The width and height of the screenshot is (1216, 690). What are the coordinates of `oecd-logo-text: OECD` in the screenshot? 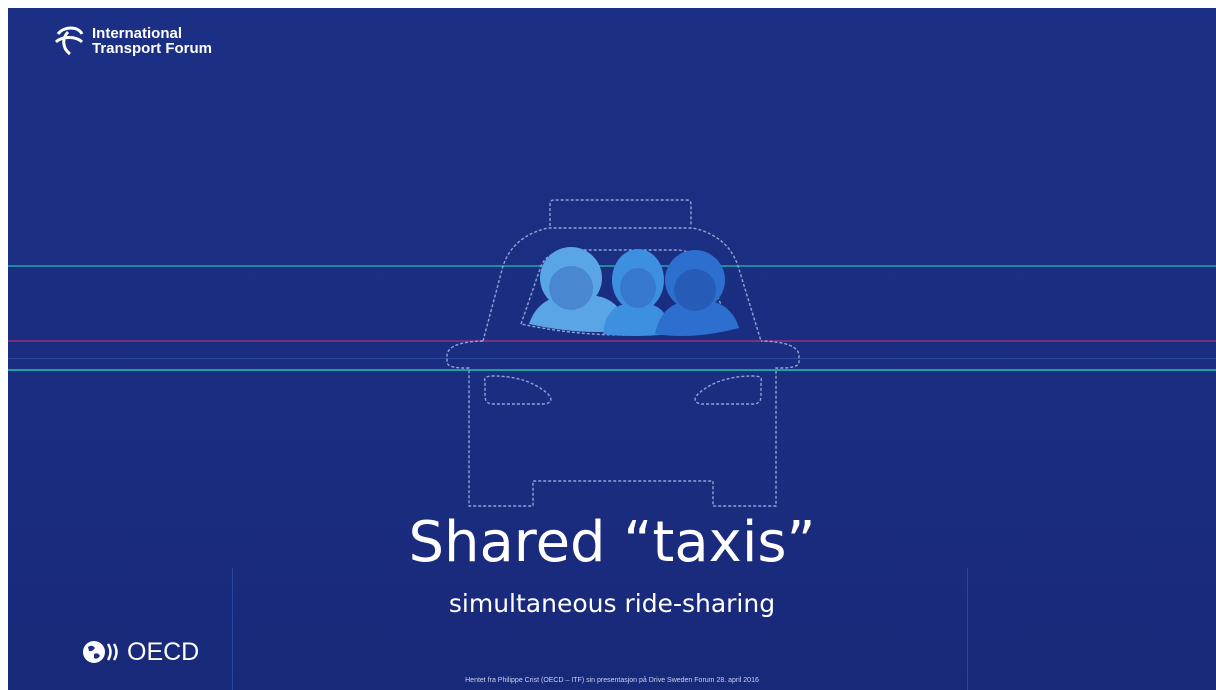 It's located at (163, 652).